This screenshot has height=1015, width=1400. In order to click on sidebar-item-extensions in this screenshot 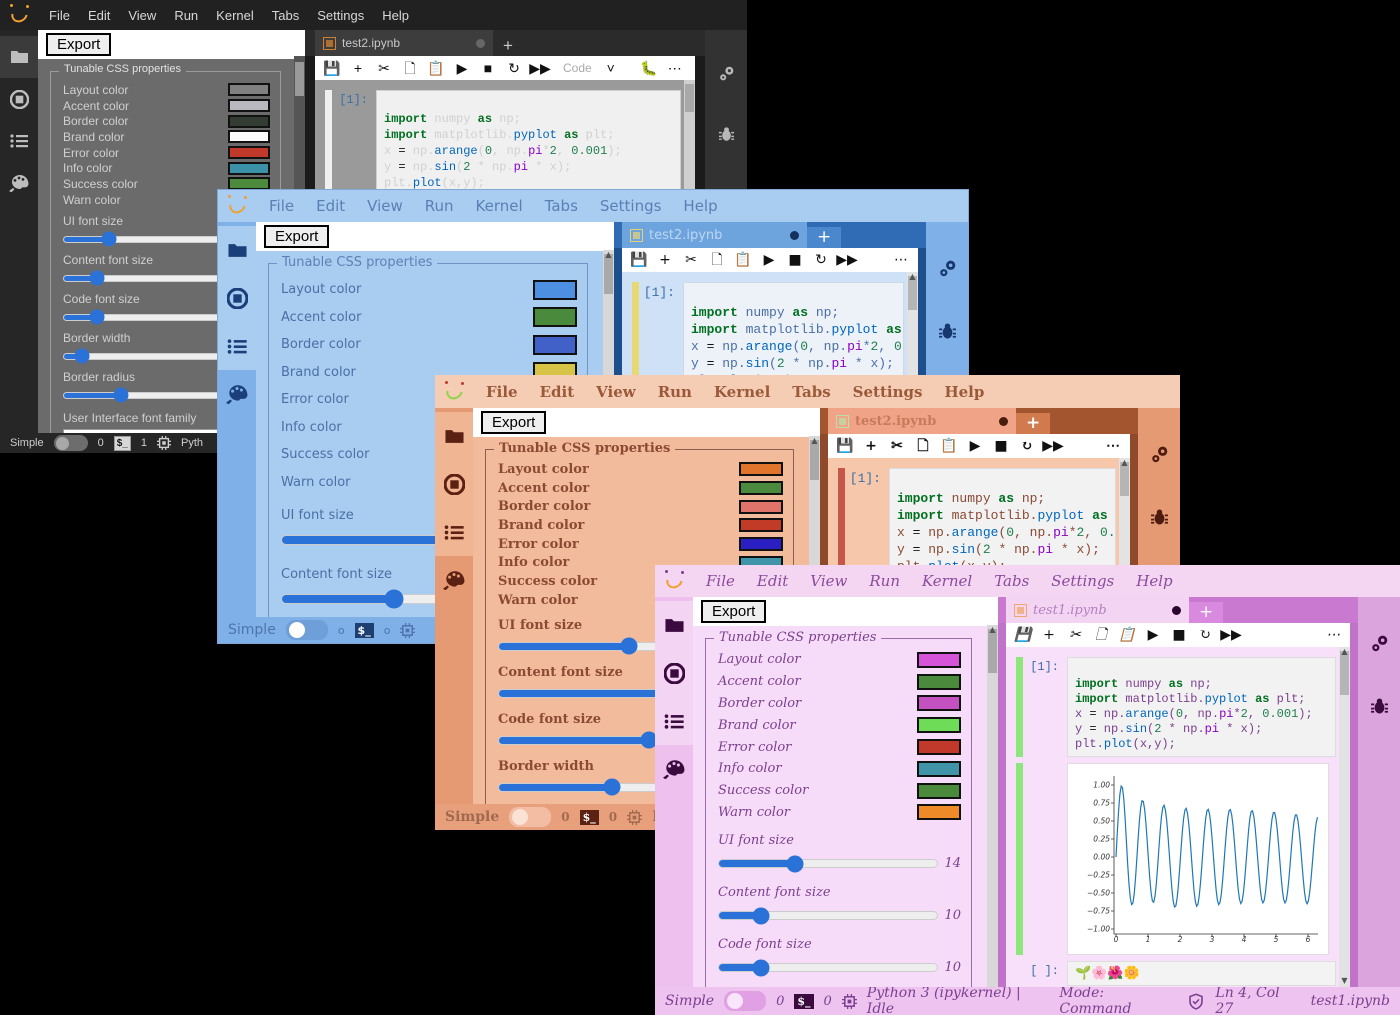, I will do `click(19, 225)`.